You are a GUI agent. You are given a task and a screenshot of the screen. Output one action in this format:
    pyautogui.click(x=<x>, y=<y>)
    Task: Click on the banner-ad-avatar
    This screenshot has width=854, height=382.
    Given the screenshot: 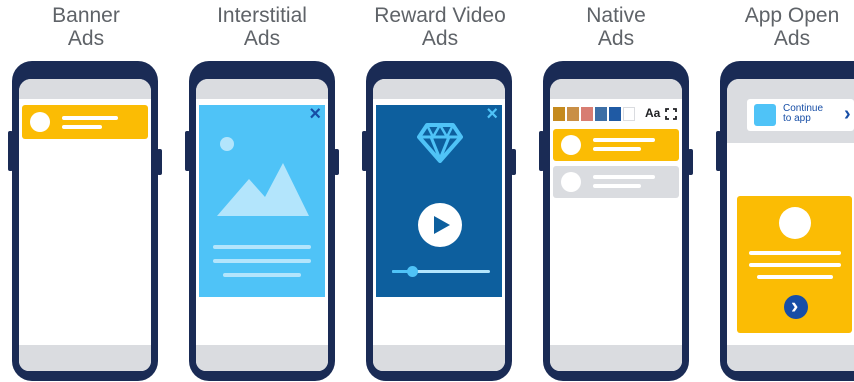 What is the action you would take?
    pyautogui.click(x=40, y=122)
    